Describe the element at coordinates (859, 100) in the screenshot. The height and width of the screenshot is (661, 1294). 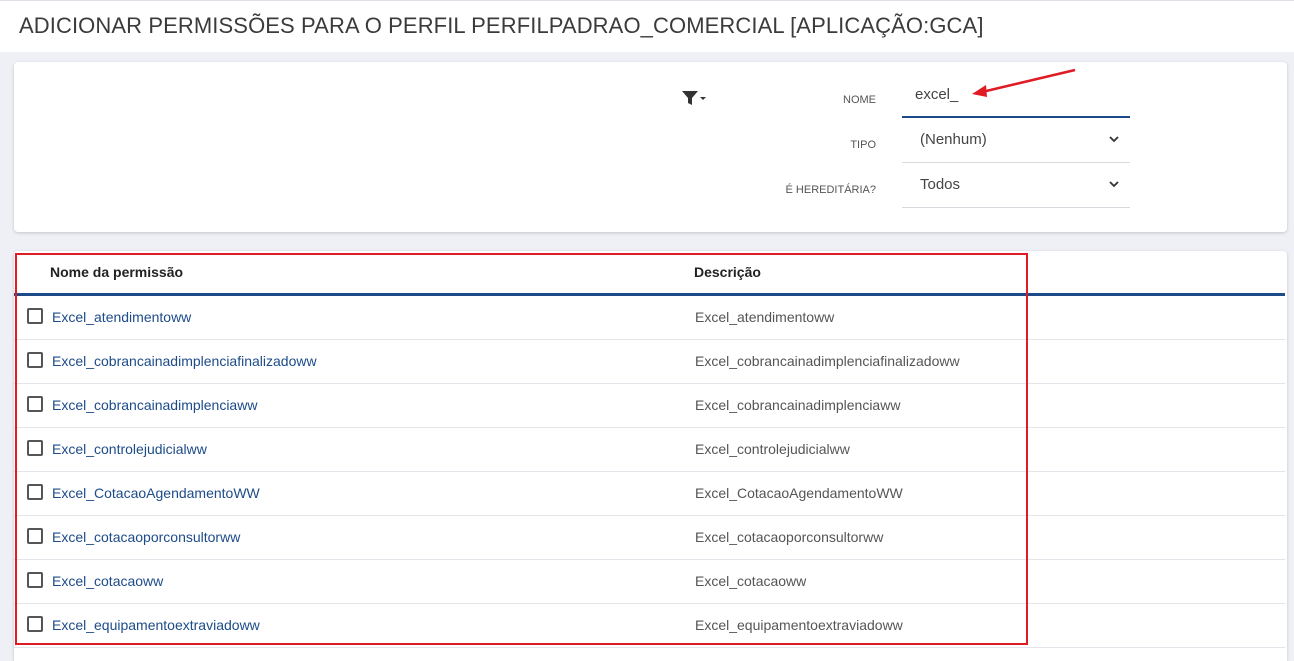
I see `nome-label: NOME` at that location.